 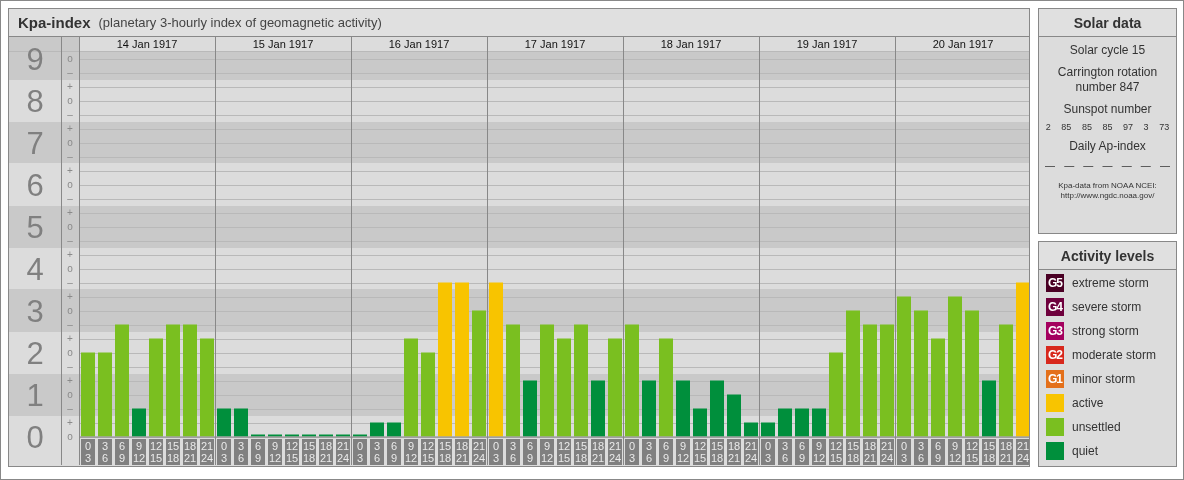 What do you see at coordinates (35, 437) in the screenshot?
I see `axis-label: 0` at bounding box center [35, 437].